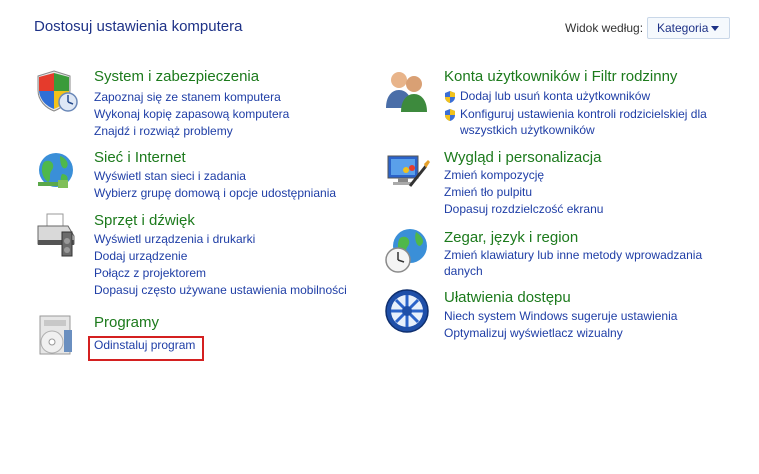 The width and height of the screenshot is (759, 474). Describe the element at coordinates (507, 297) in the screenshot. I see `category-title-ease: Ułatwienia dostępu` at that location.